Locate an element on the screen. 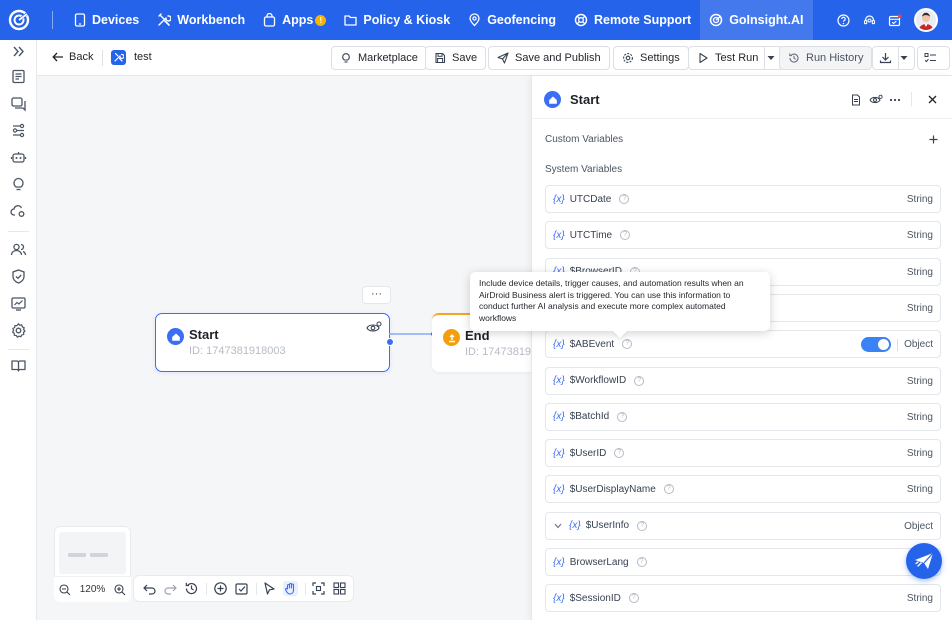  marketplace-button: Marketplace is located at coordinates (379, 58).